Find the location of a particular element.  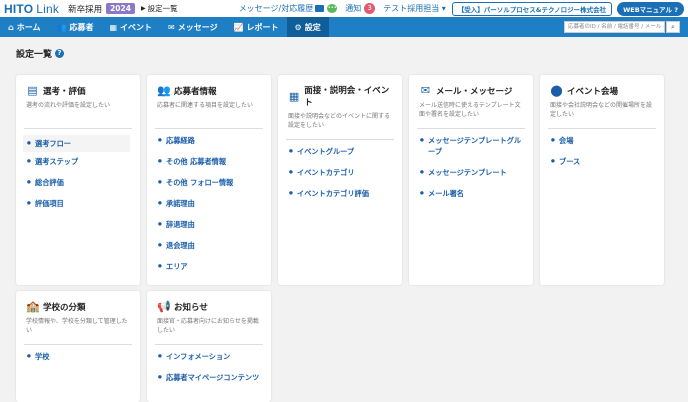

nav-events-label: イベント is located at coordinates (136, 27).